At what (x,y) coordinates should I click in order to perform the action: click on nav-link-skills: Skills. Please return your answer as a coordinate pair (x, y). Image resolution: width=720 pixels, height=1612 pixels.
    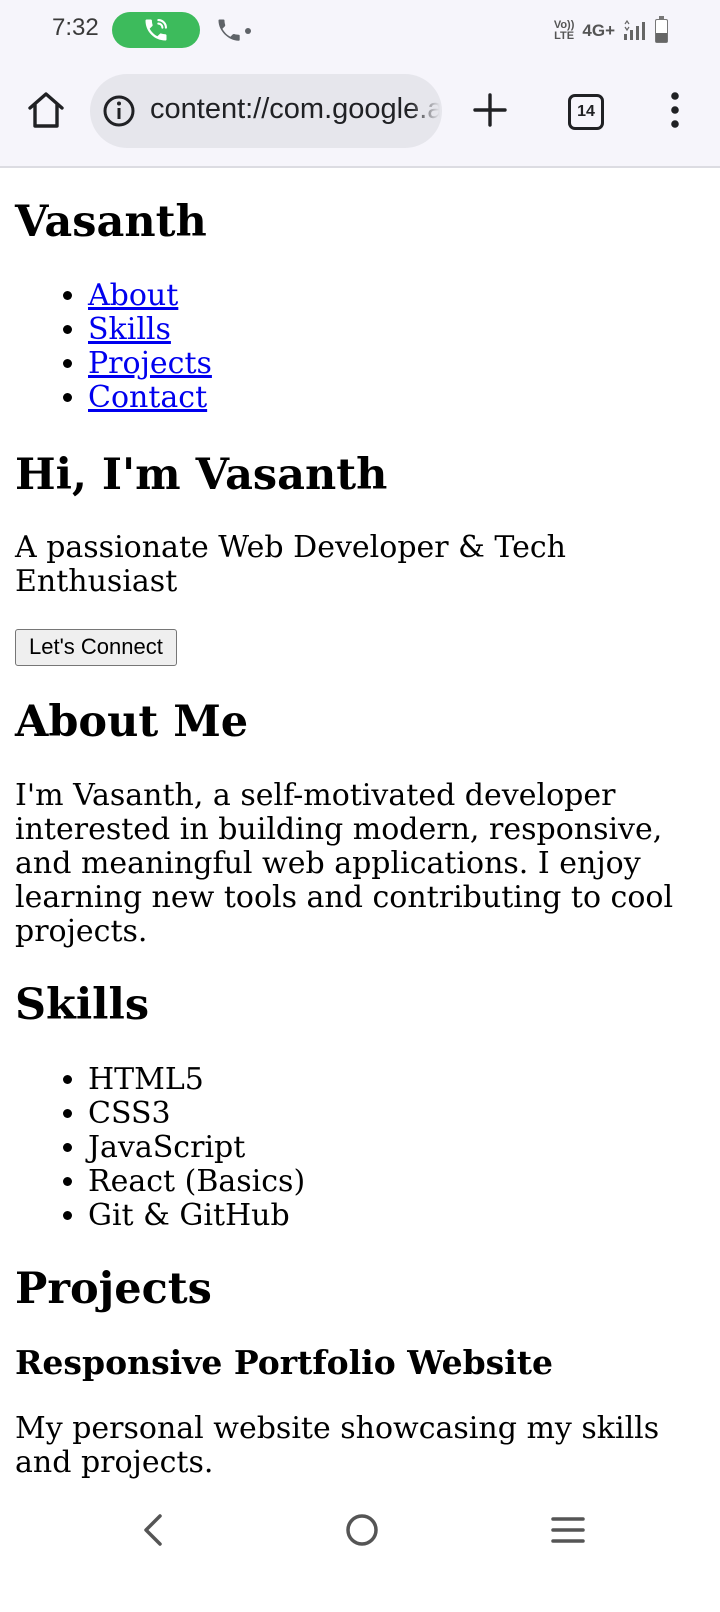
    Looking at the image, I should click on (129, 329).